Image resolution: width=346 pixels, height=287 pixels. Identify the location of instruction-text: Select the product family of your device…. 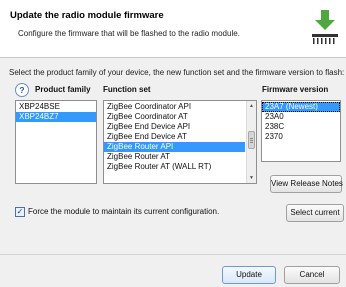
(177, 72).